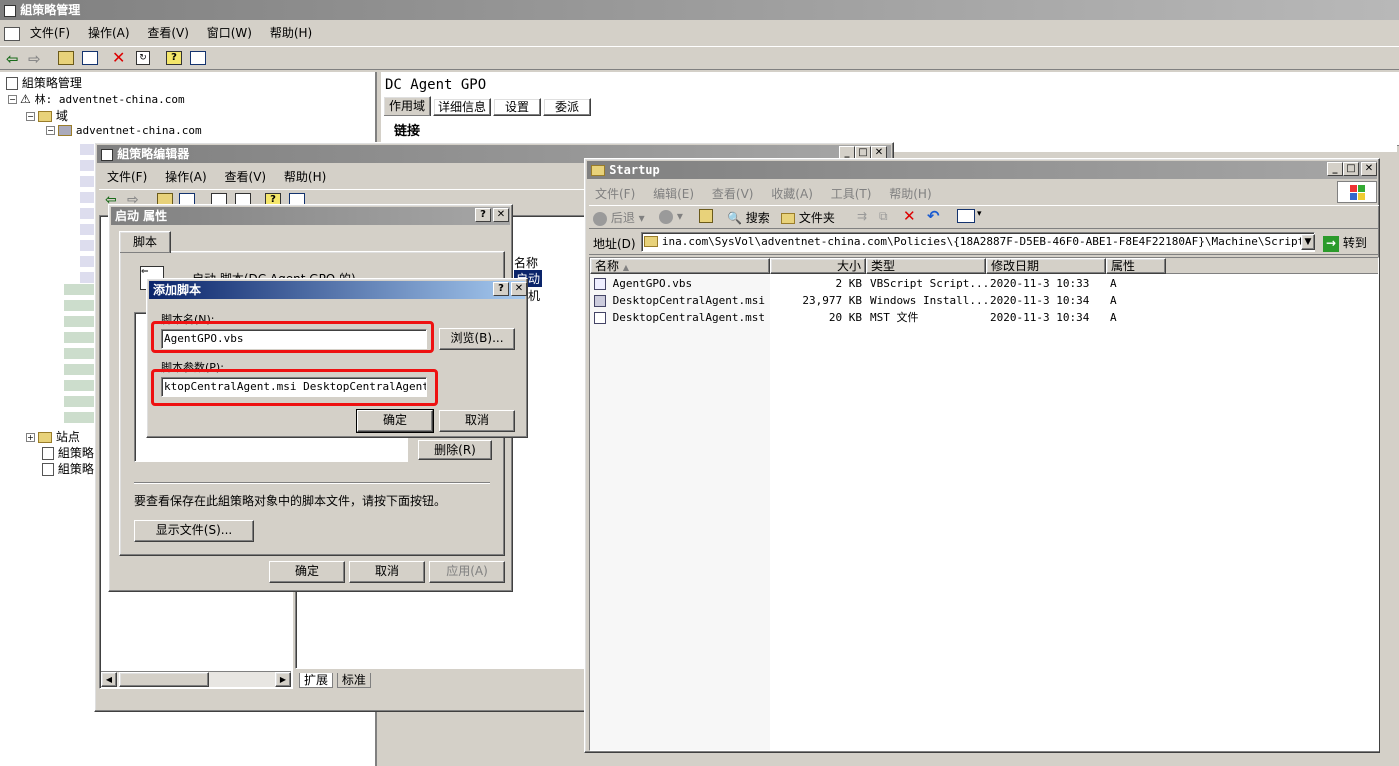  I want to click on sites-folder-icon, so click(45, 437).